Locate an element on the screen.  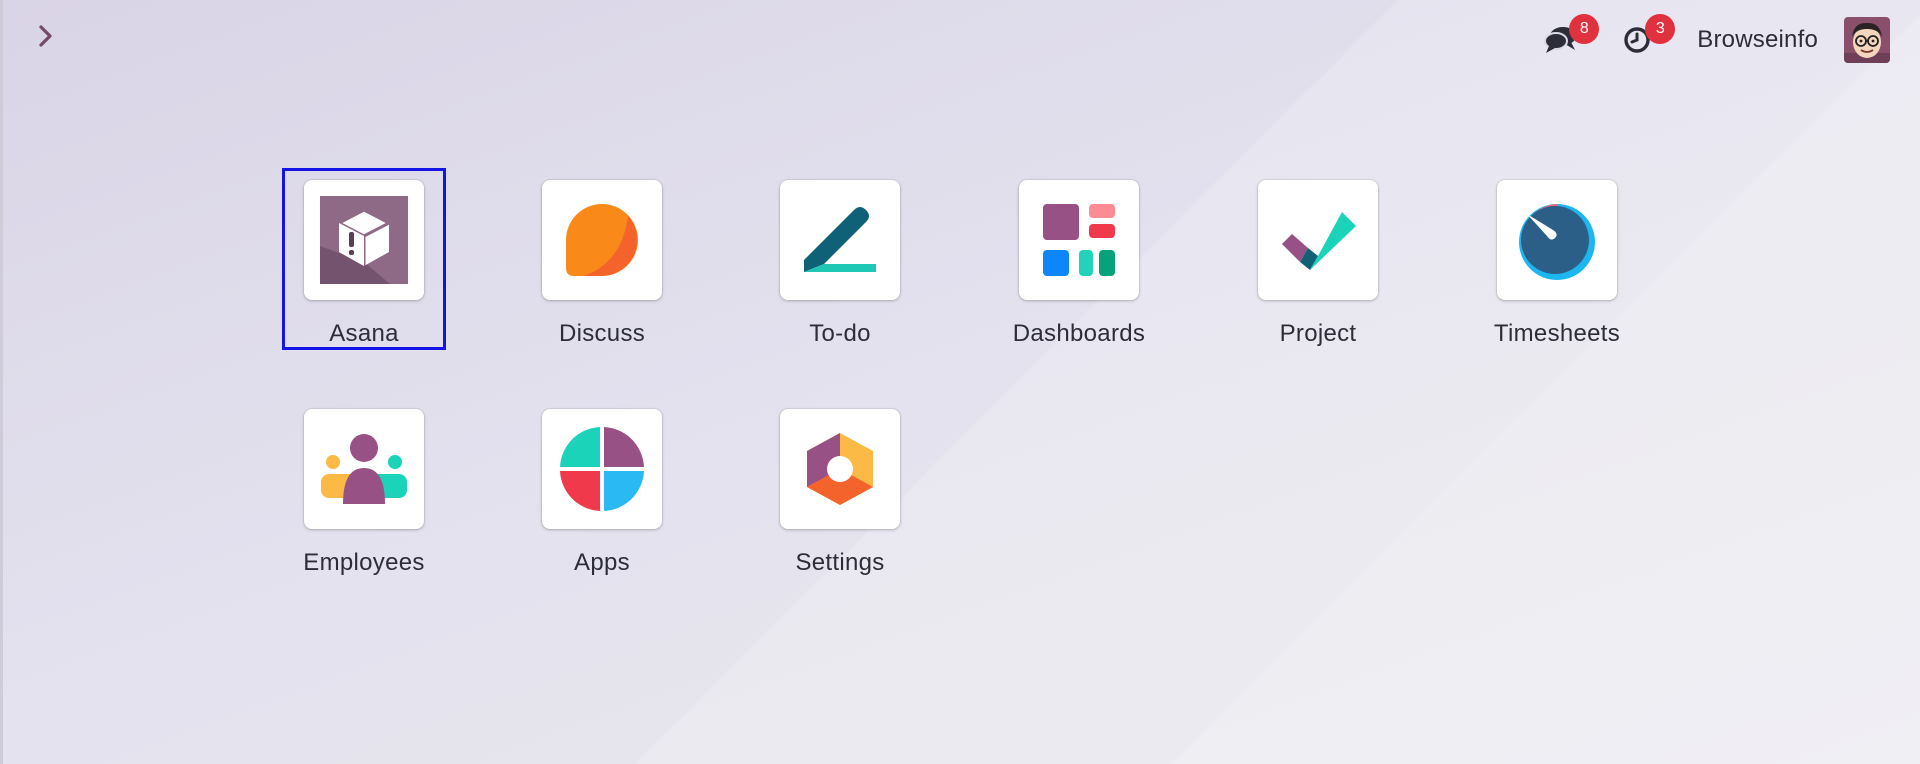
discuss-app-icon is located at coordinates (602, 240).